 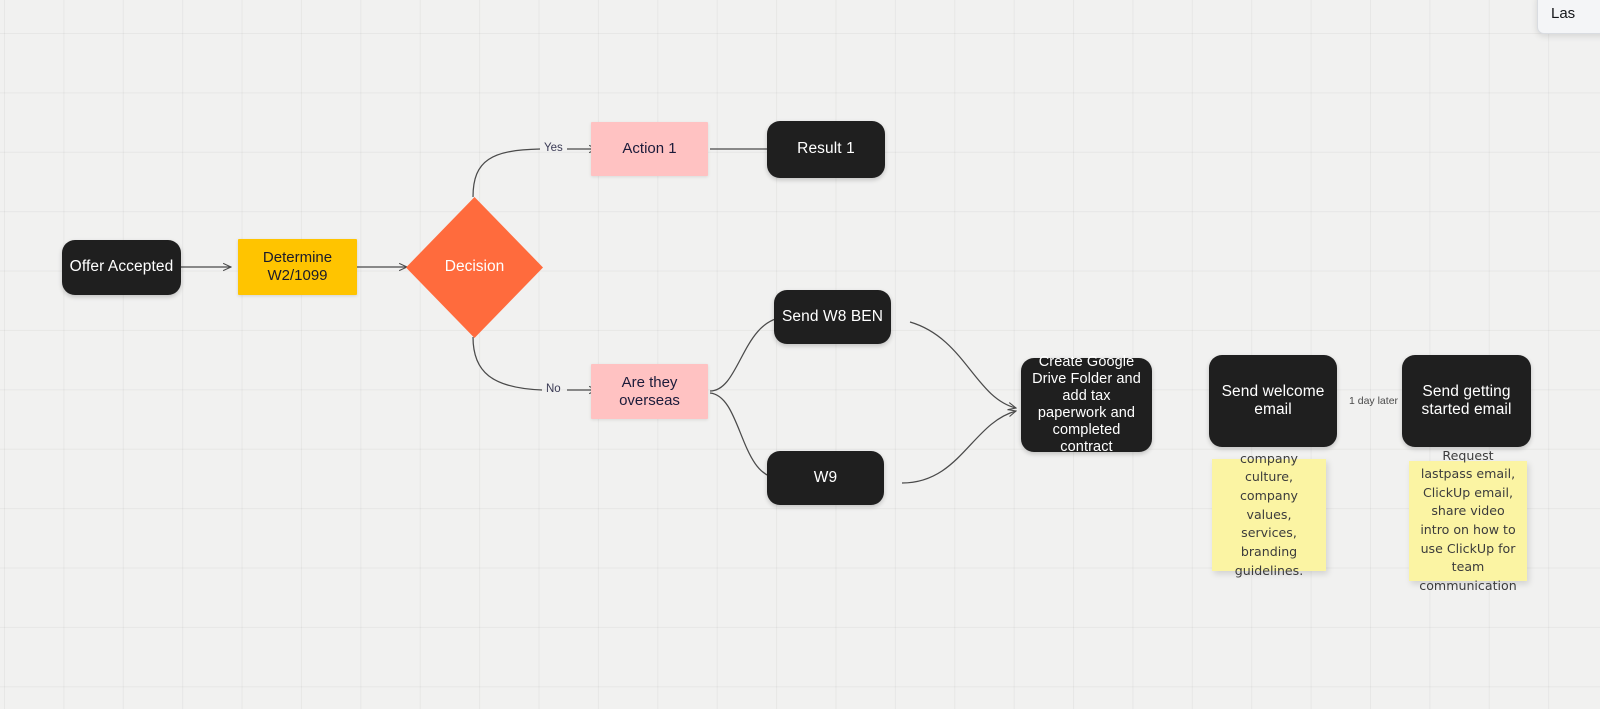 What do you see at coordinates (297, 258) in the screenshot?
I see `node-determine-line1: Determine` at bounding box center [297, 258].